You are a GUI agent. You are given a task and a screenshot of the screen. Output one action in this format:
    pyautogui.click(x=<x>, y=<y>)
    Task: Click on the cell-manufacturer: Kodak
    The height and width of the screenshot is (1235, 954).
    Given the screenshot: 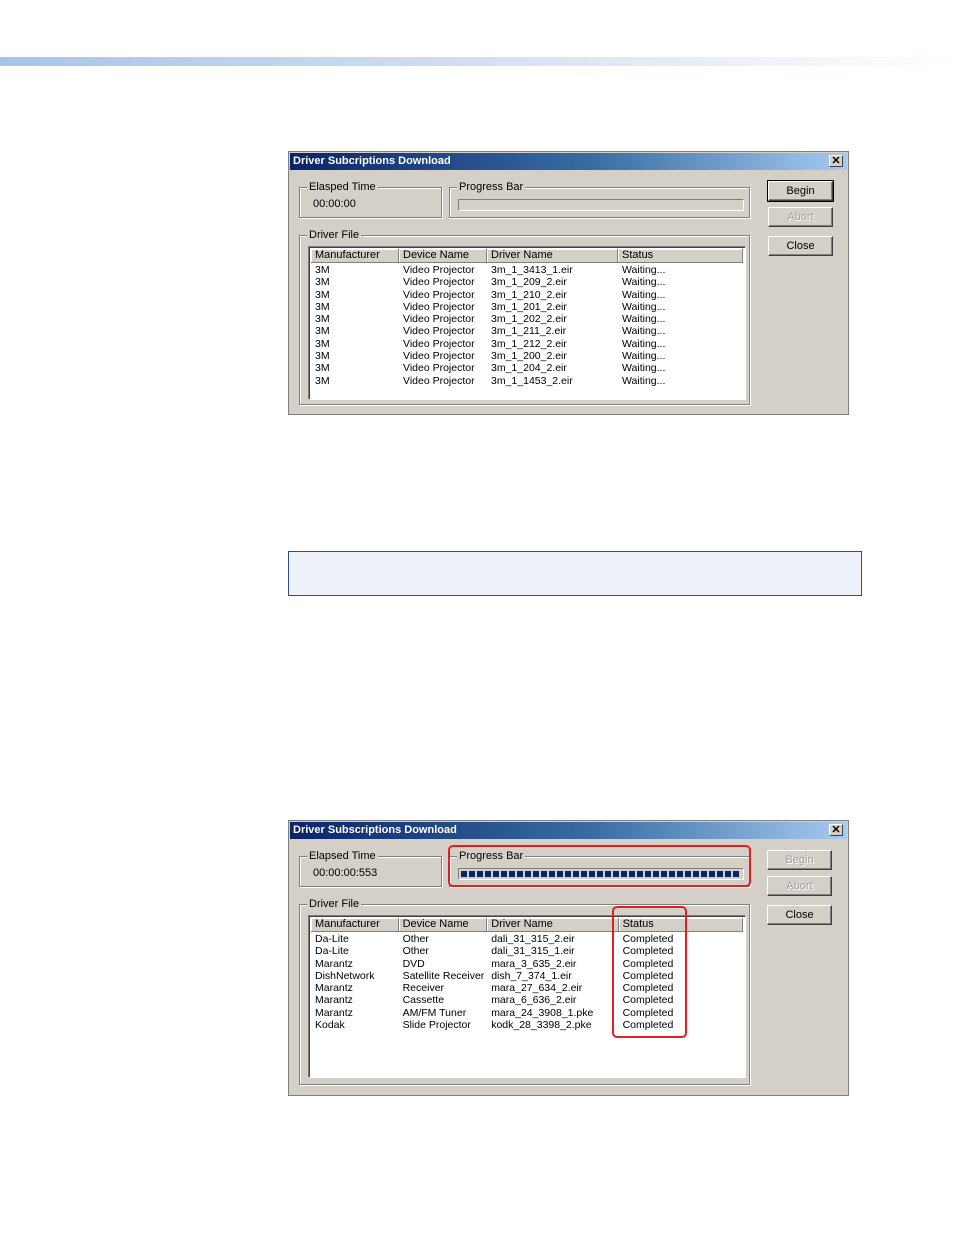 What is the action you would take?
    pyautogui.click(x=330, y=1025)
    